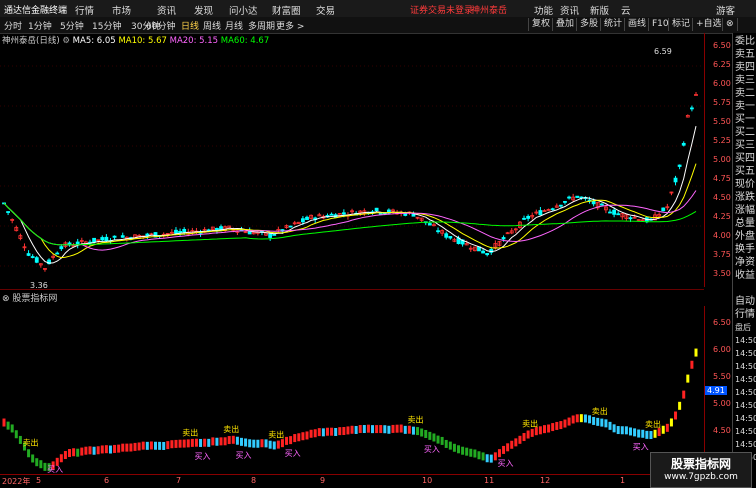 Image resolution: width=756 pixels, height=488 pixels. What do you see at coordinates (745, 301) in the screenshot?
I see `side-panel-item: 自动` at bounding box center [745, 301].